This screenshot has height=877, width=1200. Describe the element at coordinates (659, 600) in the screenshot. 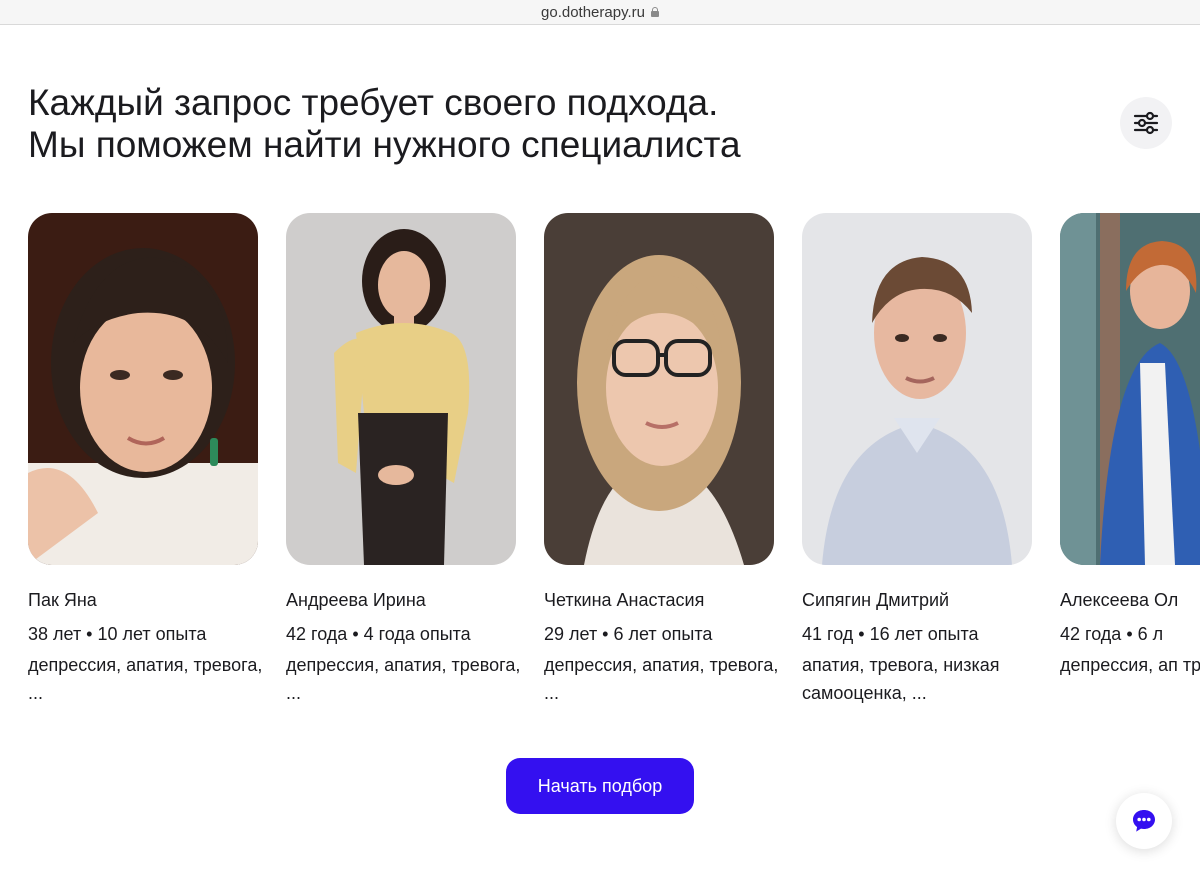

I see `specialist-name: Четкина Анастасия` at that location.